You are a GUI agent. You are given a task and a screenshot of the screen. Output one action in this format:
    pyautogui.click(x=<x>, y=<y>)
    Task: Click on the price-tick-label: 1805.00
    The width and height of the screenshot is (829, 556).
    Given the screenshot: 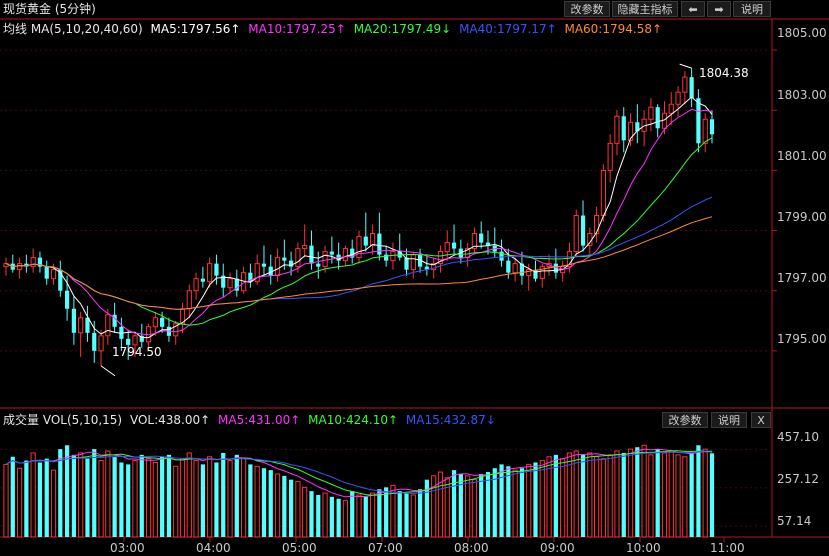 What is the action you would take?
    pyautogui.click(x=802, y=33)
    